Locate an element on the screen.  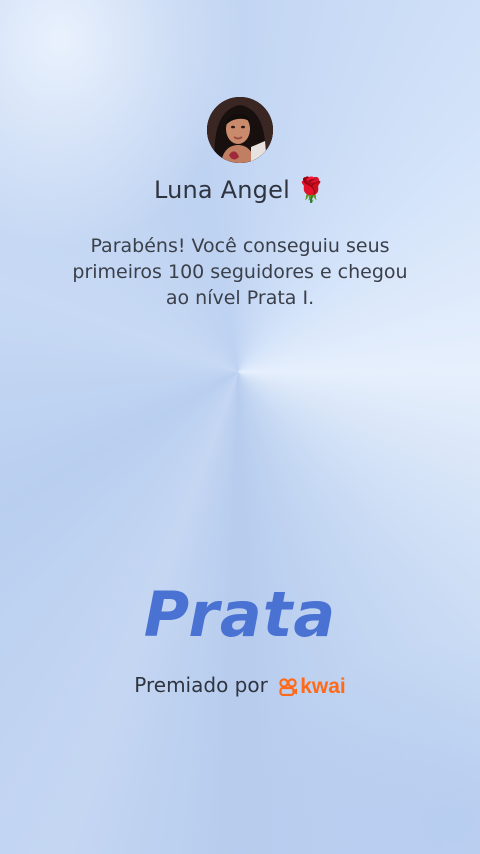
level-title: Prata is located at coordinates (240, 614).